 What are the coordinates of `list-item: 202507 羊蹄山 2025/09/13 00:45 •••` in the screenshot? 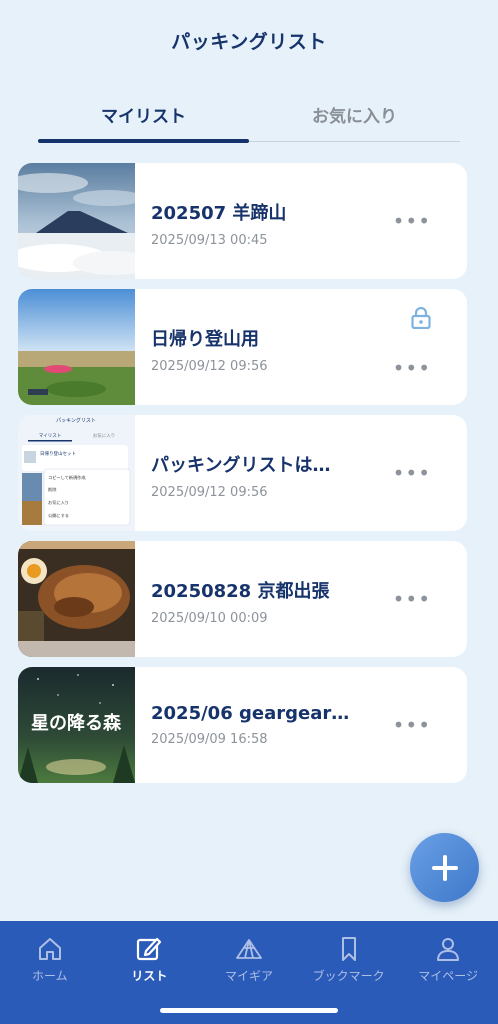 It's located at (242, 221).